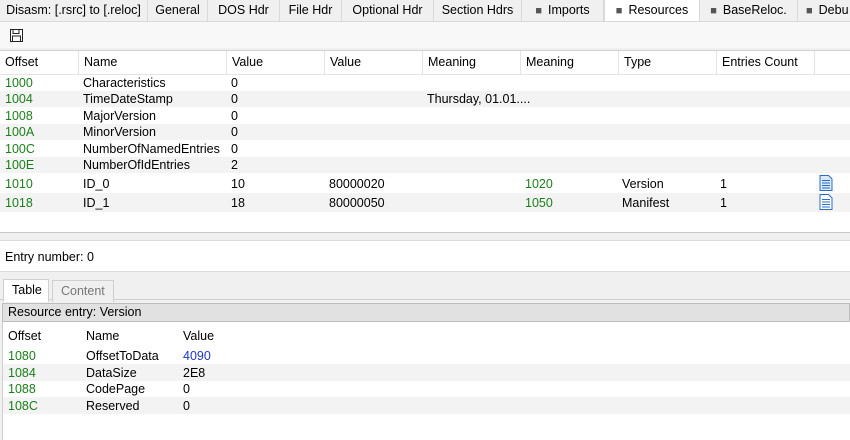  Describe the element at coordinates (244, 10) in the screenshot. I see `tab-dos-hdr: DOS Hdr` at that location.